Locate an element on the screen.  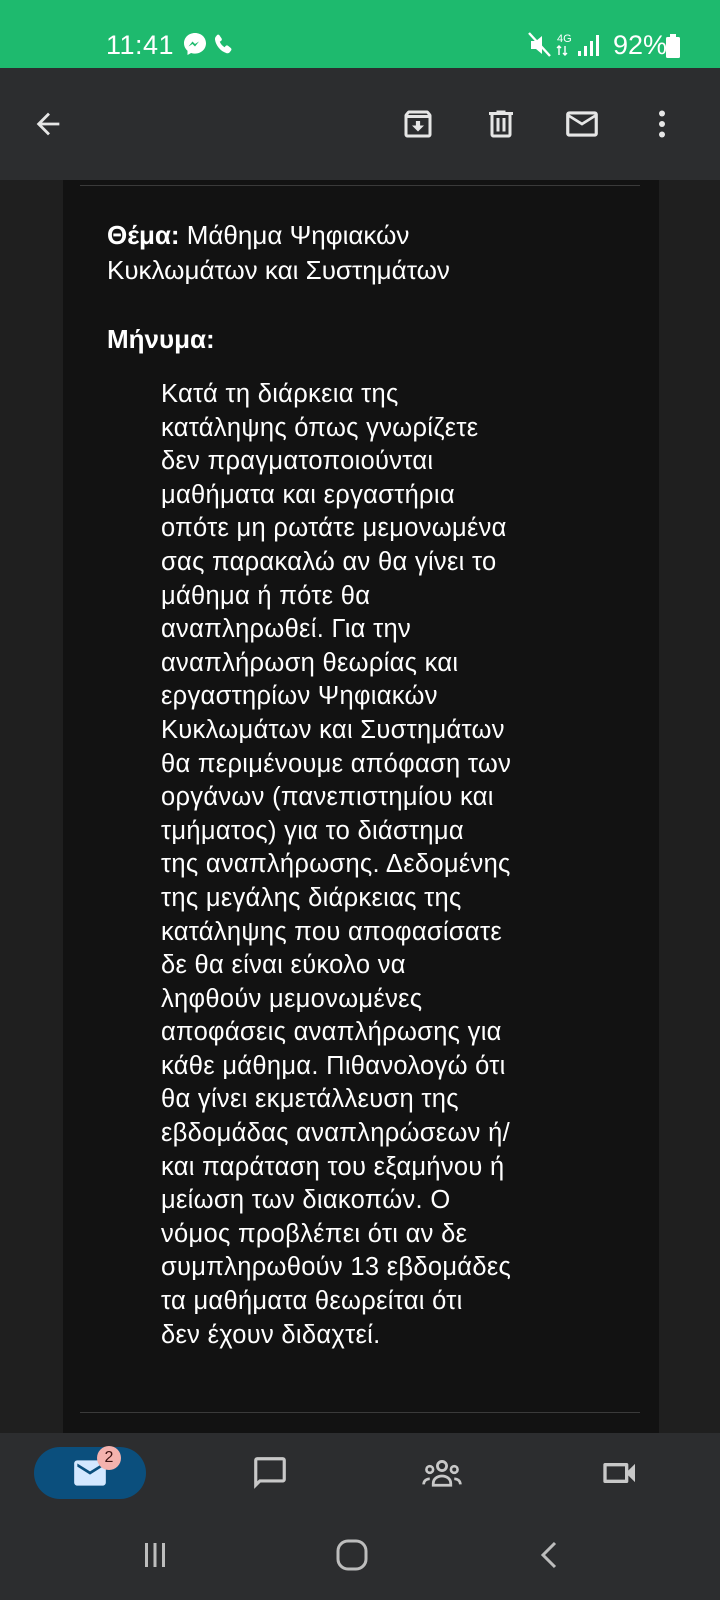
more-vert-icon is located at coordinates (662, 124).